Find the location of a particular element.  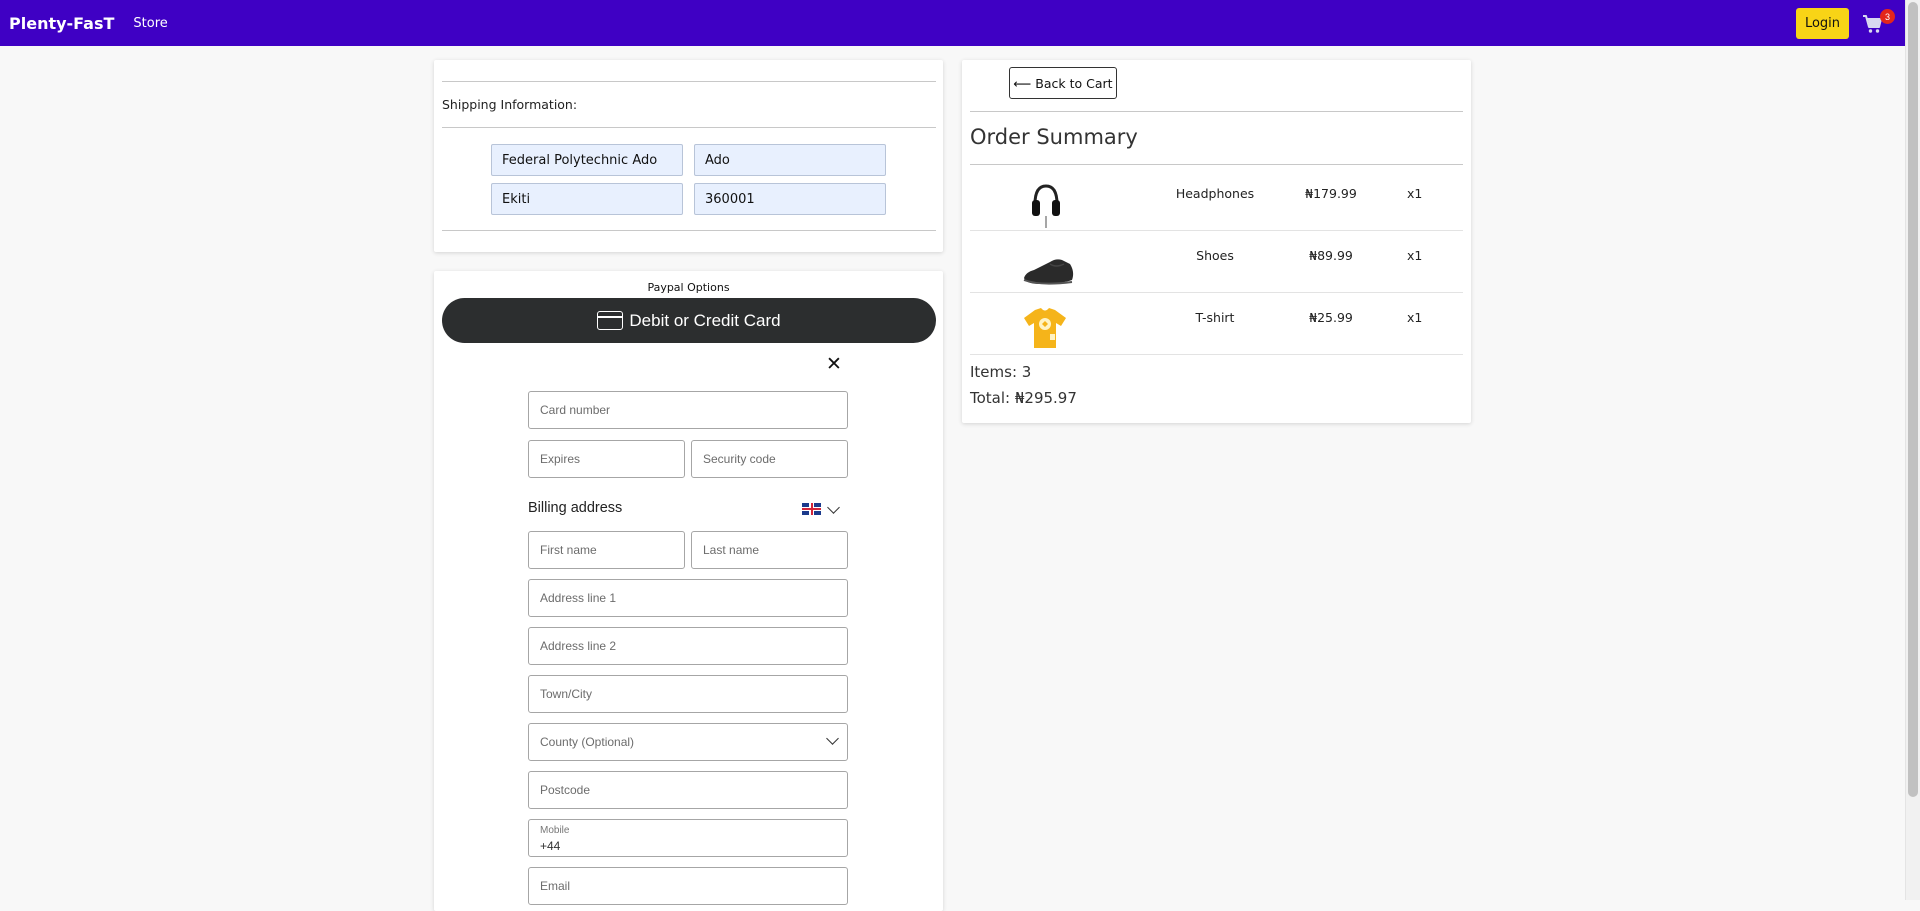

address-line1-input: Address line 1 is located at coordinates (688, 598).